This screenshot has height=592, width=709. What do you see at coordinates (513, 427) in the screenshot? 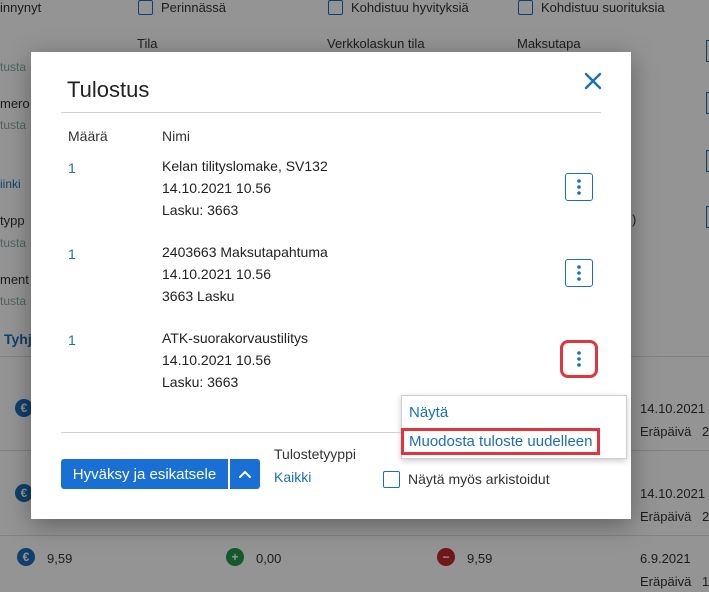
I see `item-context-menu: Näytä Muodosta tuloste uudelleen` at bounding box center [513, 427].